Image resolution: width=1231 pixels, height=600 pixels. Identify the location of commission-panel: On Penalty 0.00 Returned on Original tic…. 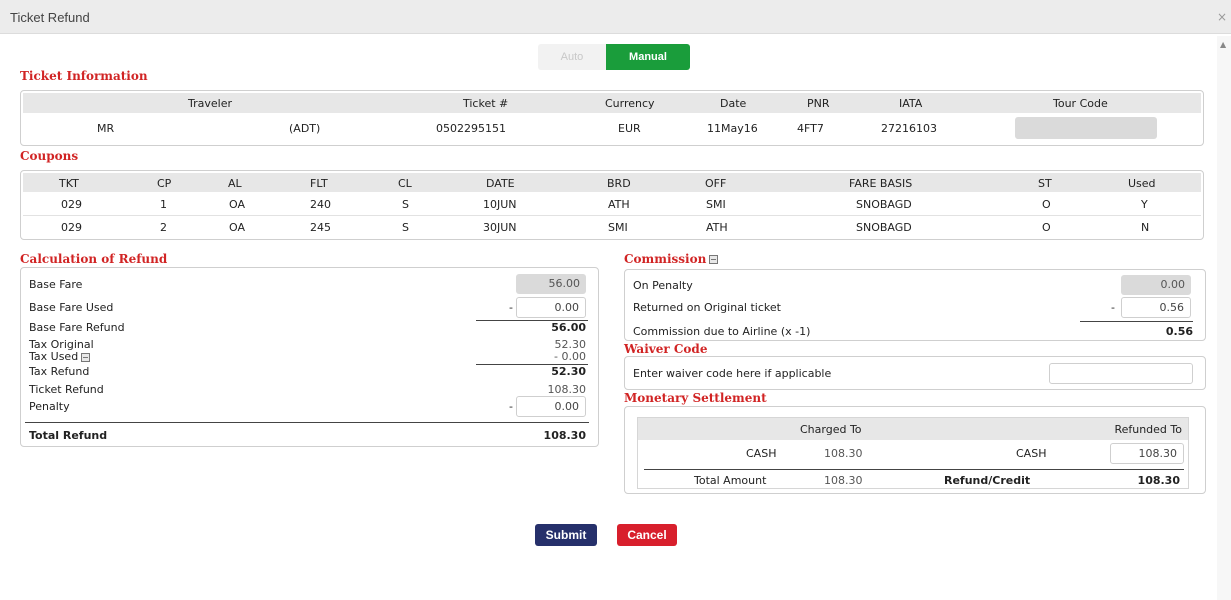
(915, 305).